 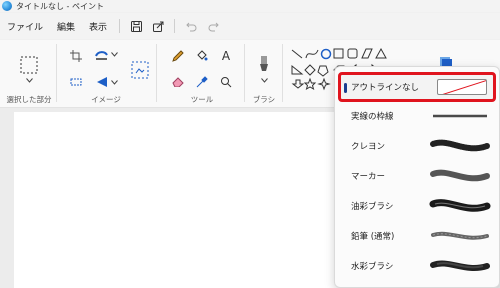 I want to click on menu-view: 表示, so click(x=98, y=26).